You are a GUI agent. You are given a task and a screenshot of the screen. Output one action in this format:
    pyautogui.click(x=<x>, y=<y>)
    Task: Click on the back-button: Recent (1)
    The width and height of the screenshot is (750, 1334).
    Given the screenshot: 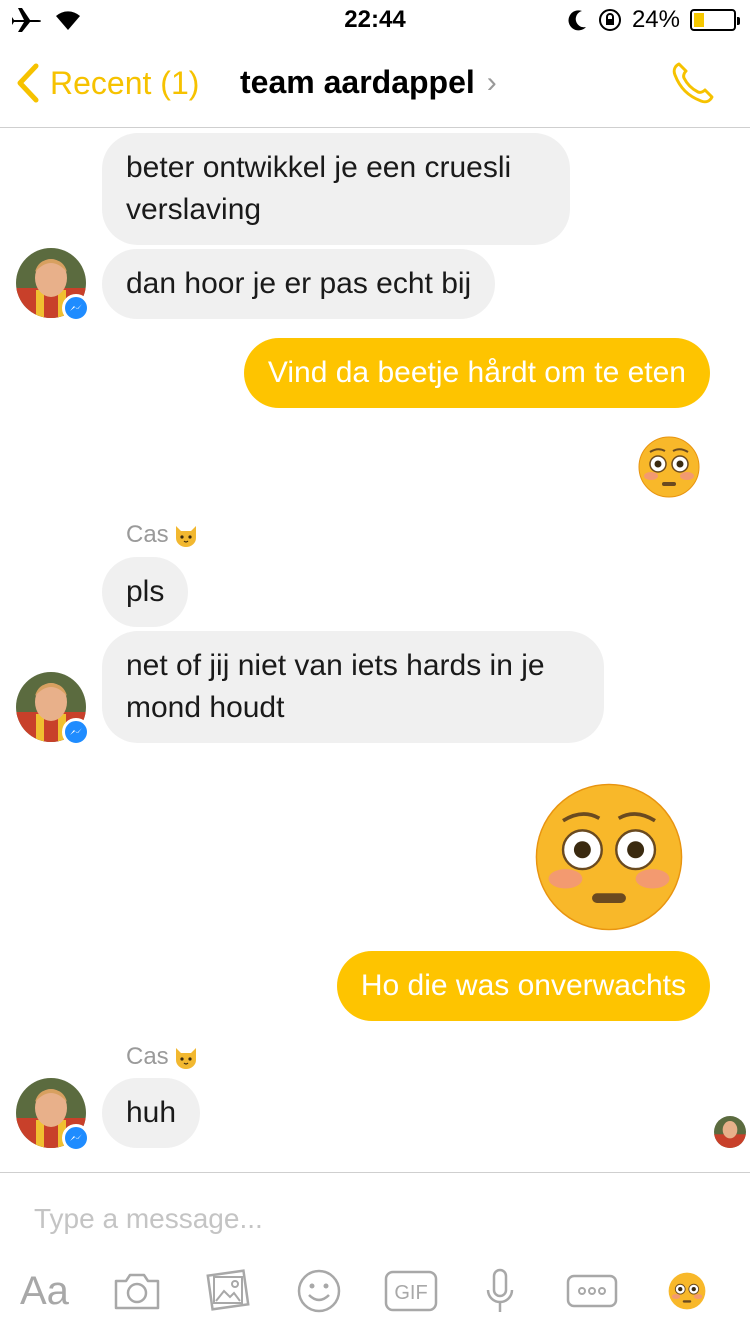 What is the action you would take?
    pyautogui.click(x=106, y=83)
    